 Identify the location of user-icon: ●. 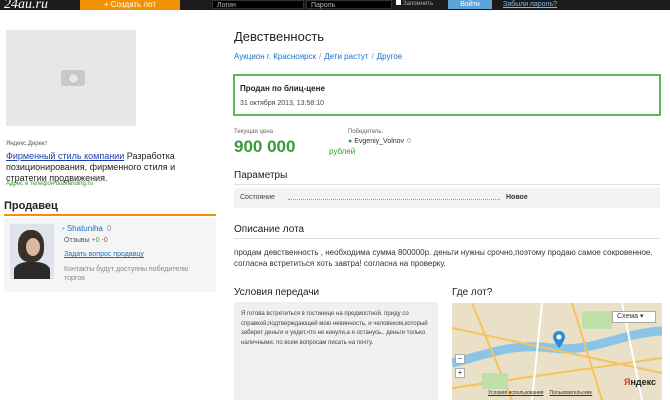
(350, 141).